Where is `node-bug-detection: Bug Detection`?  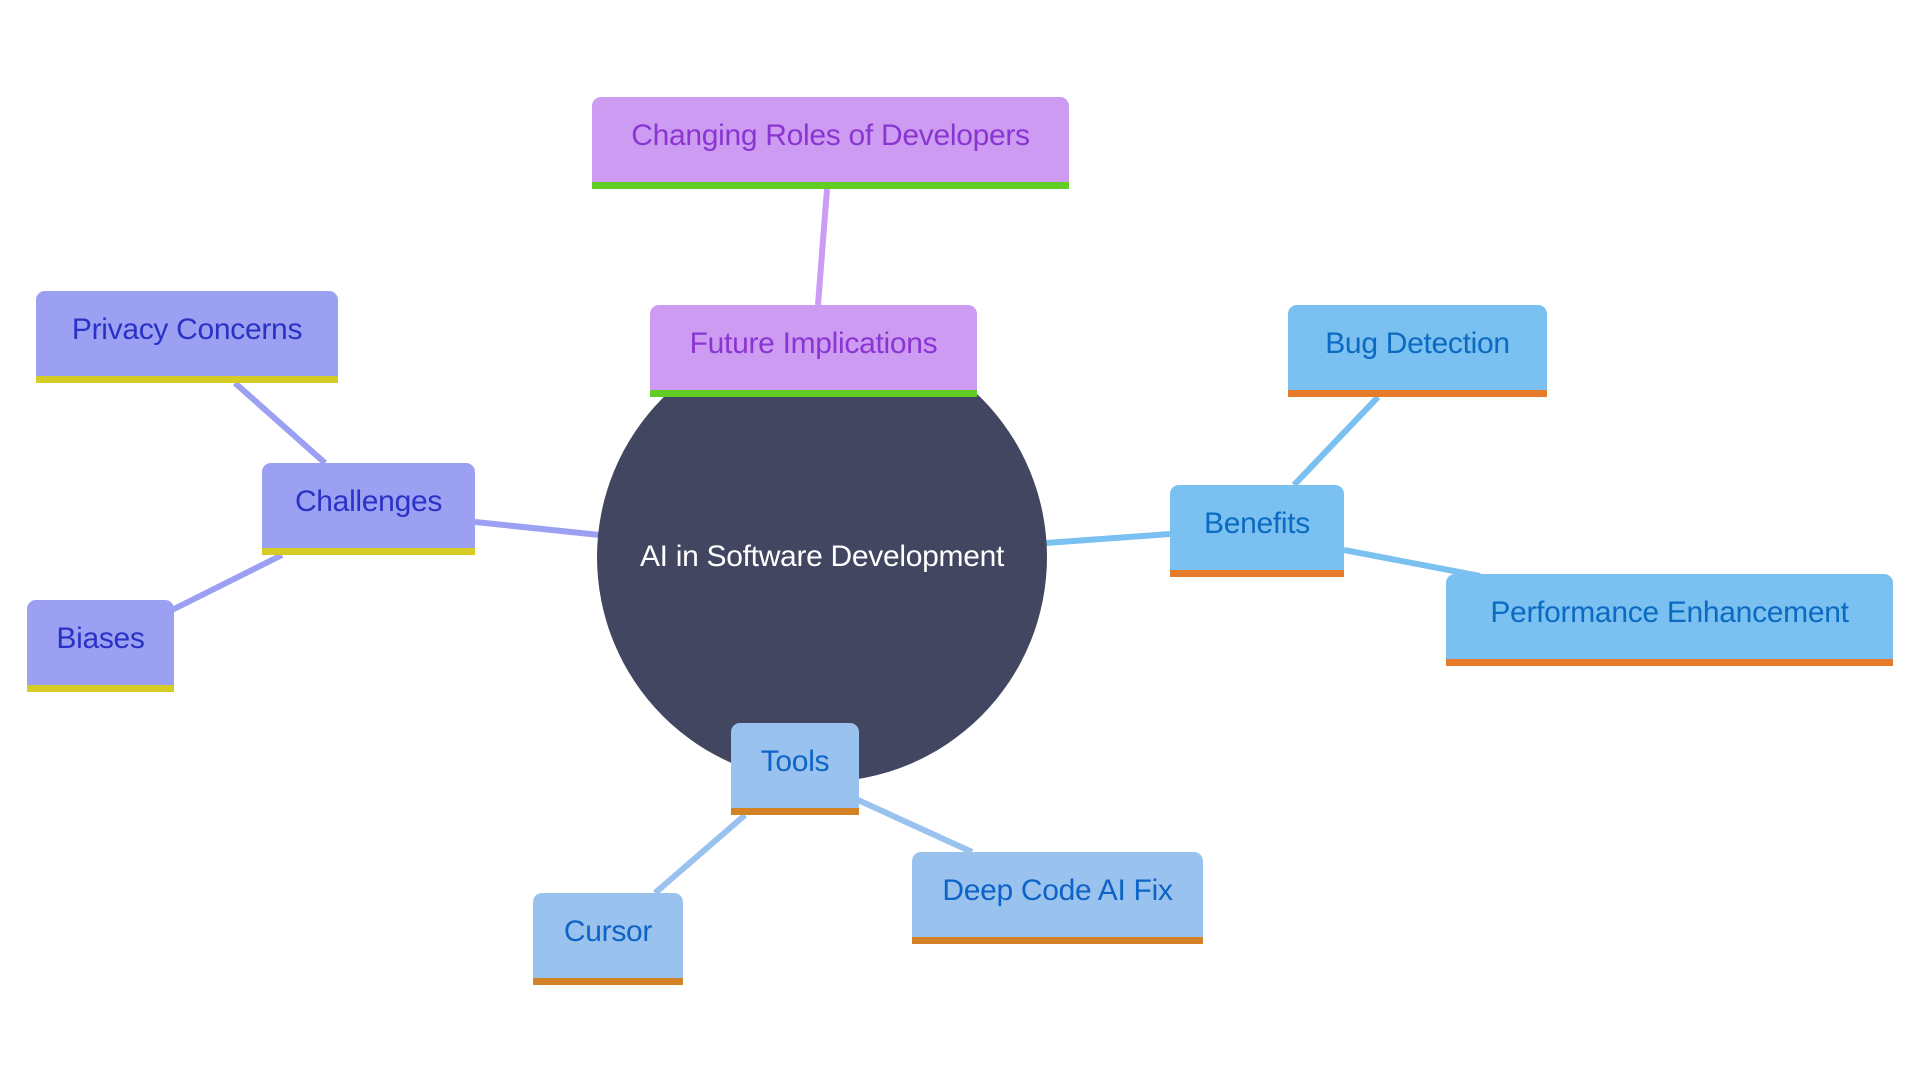 node-bug-detection: Bug Detection is located at coordinates (1417, 351).